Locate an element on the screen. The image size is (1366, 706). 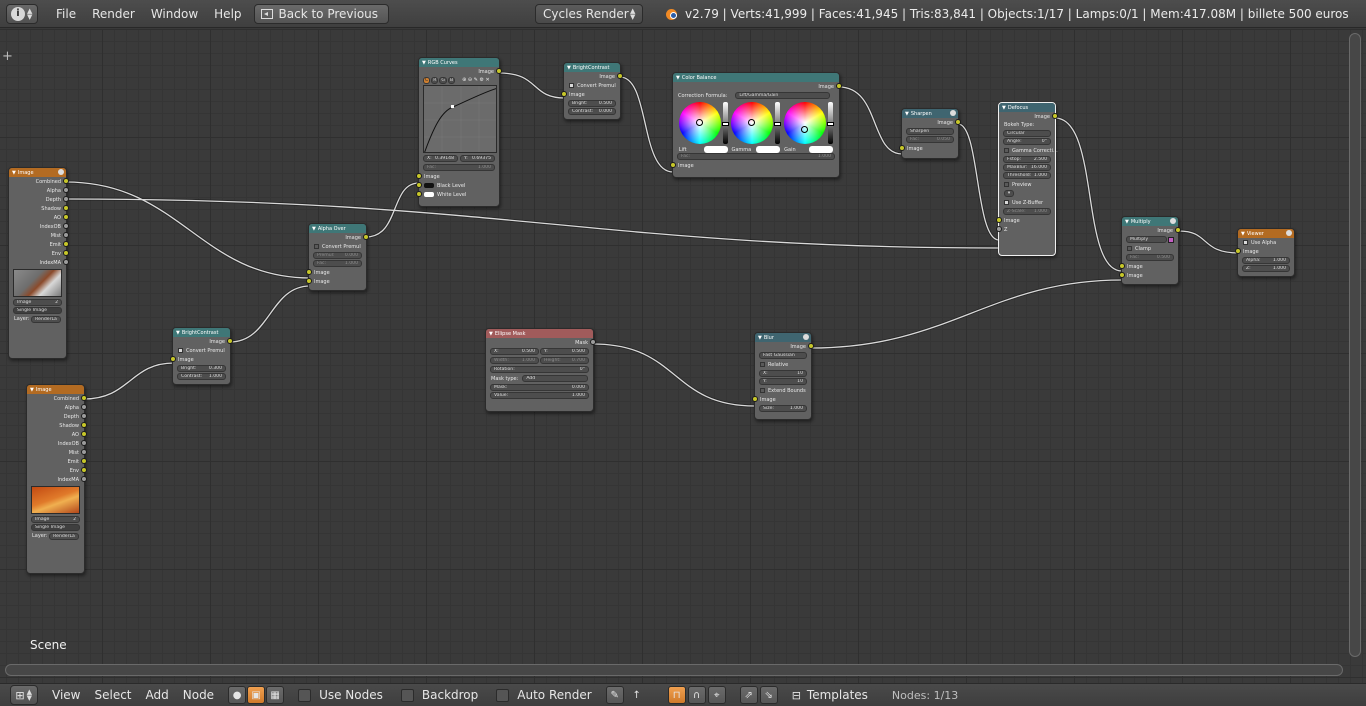
lift-color-swatch is located at coordinates (715, 149).